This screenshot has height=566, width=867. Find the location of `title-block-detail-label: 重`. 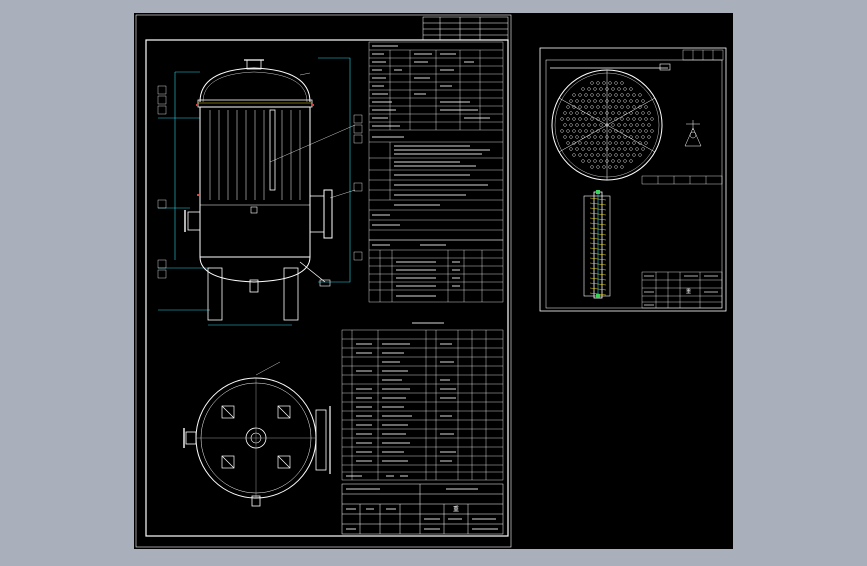

title-block-detail-label: 重 is located at coordinates (688, 291).